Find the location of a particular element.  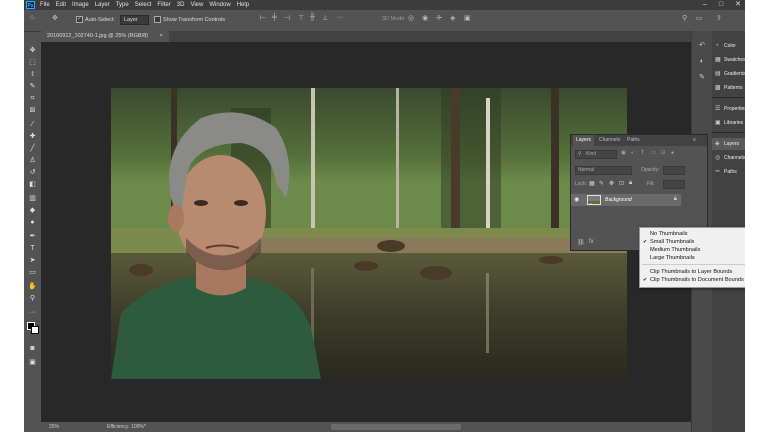

share-icon: ⇪ is located at coordinates (719, 18).